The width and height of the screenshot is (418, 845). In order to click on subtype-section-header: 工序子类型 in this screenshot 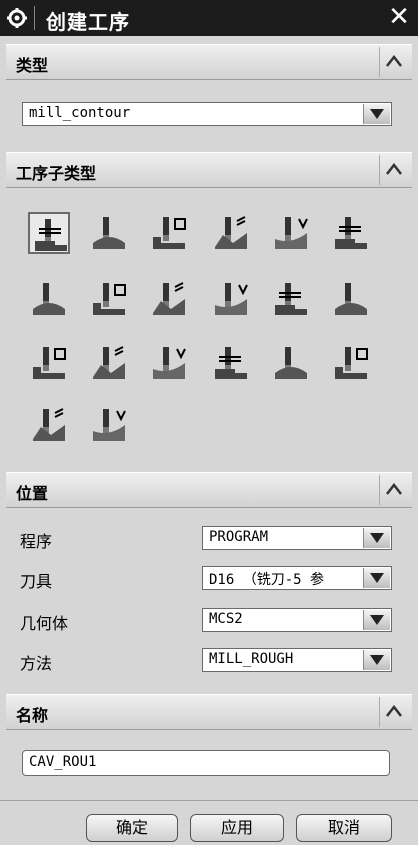, I will do `click(209, 170)`.